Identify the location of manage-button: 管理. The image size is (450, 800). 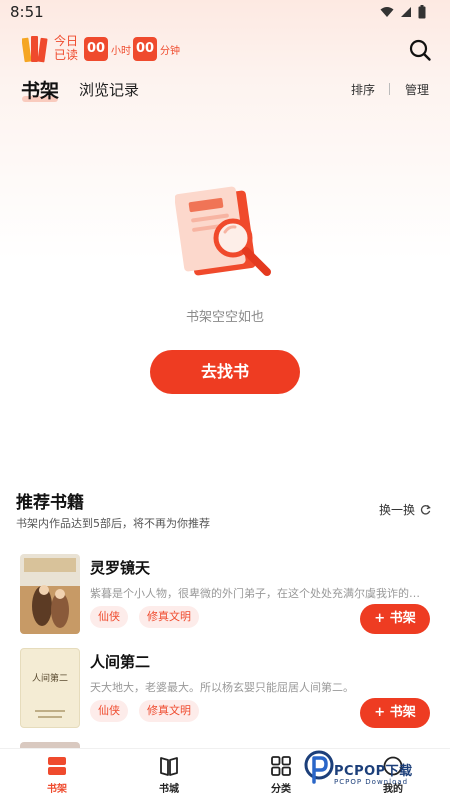
(417, 89).